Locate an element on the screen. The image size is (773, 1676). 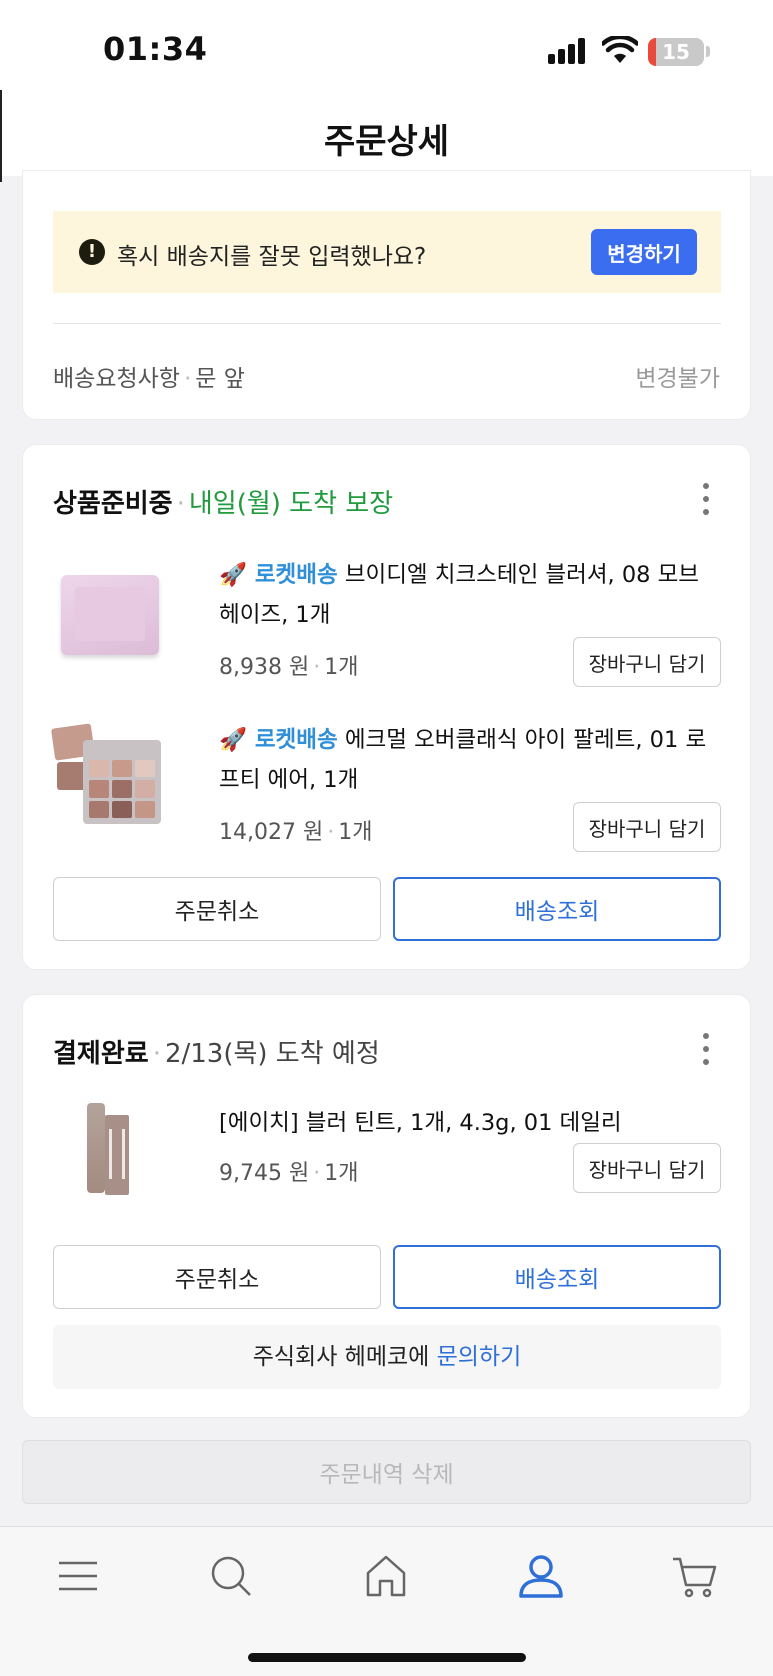
delivery-request-value: 문 앞 is located at coordinates (220, 379).